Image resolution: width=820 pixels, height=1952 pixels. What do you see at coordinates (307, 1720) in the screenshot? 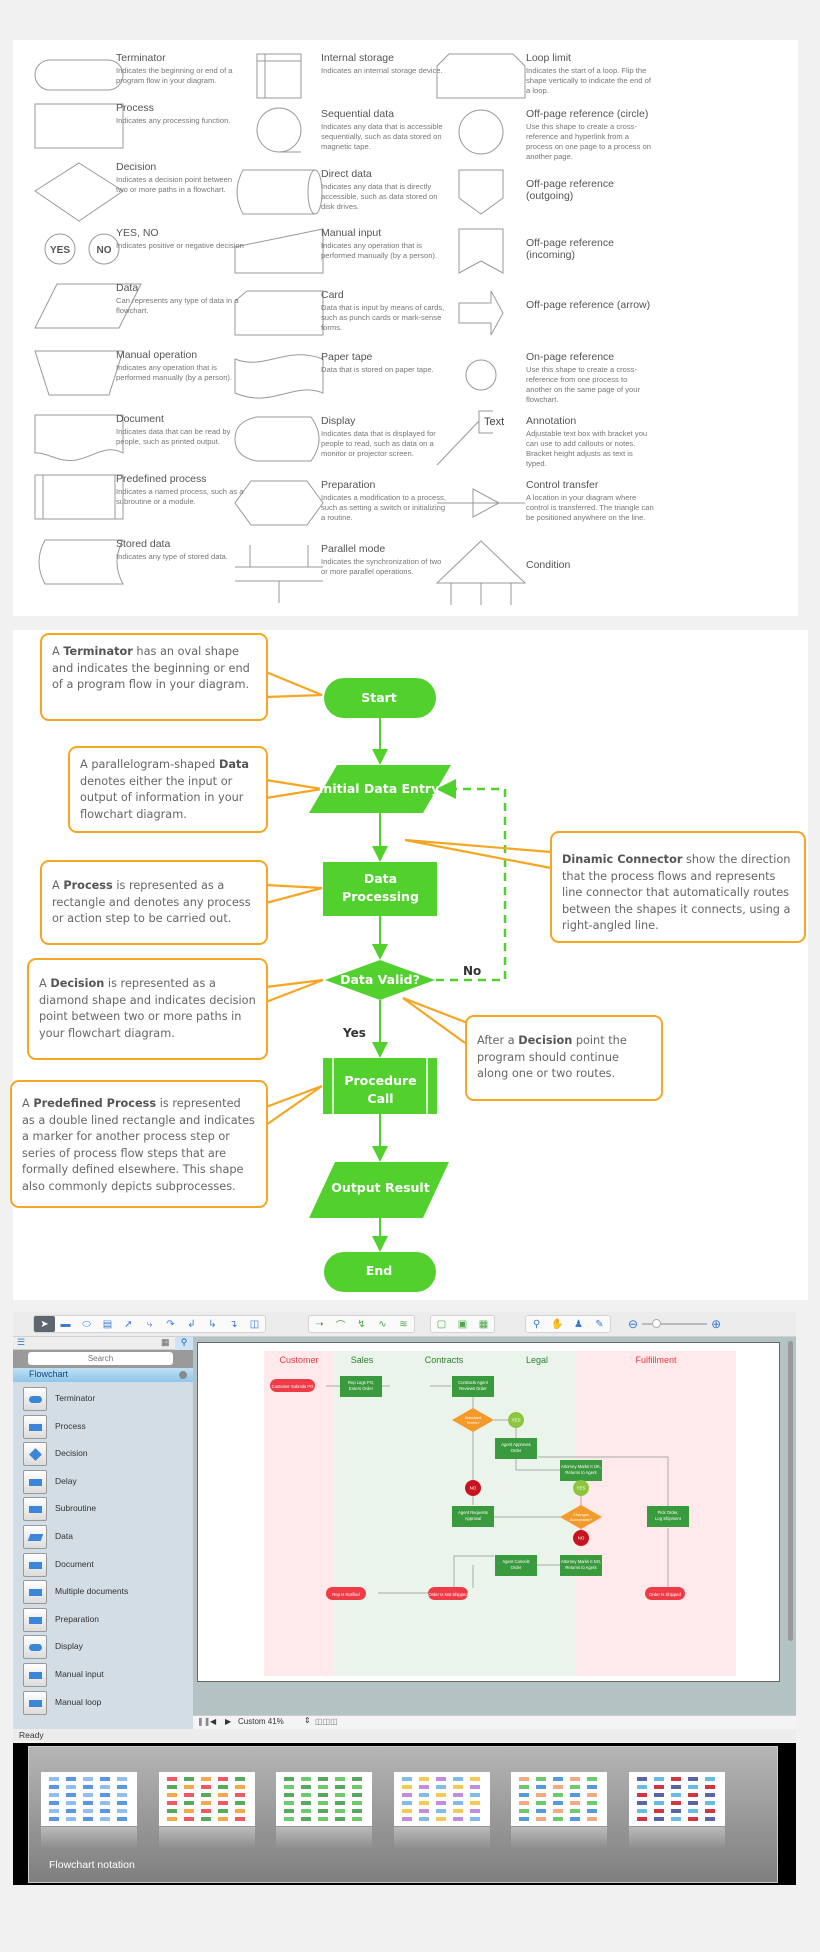
I see `stepper-icon: ⇕` at bounding box center [307, 1720].